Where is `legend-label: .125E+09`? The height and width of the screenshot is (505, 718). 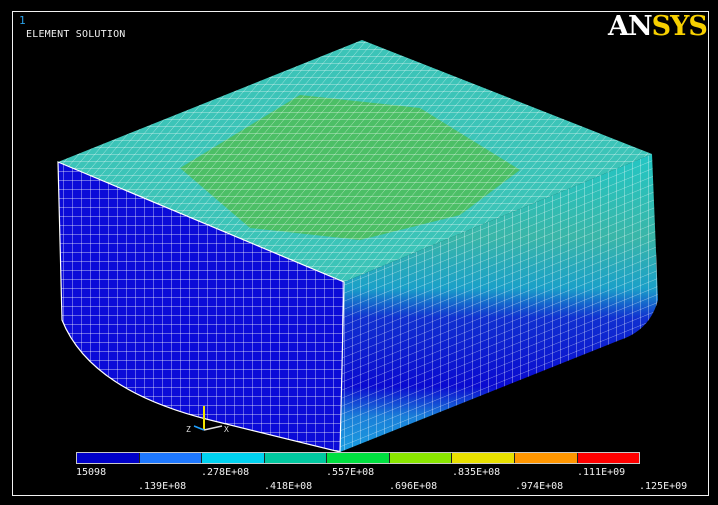 legend-label: .125E+09 is located at coordinates (663, 486).